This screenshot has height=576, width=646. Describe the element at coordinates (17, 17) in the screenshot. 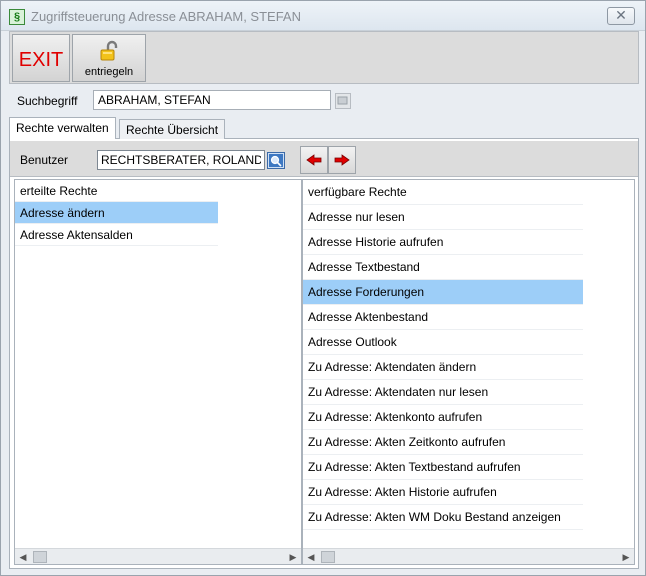

I see `app-icon: §` at that location.